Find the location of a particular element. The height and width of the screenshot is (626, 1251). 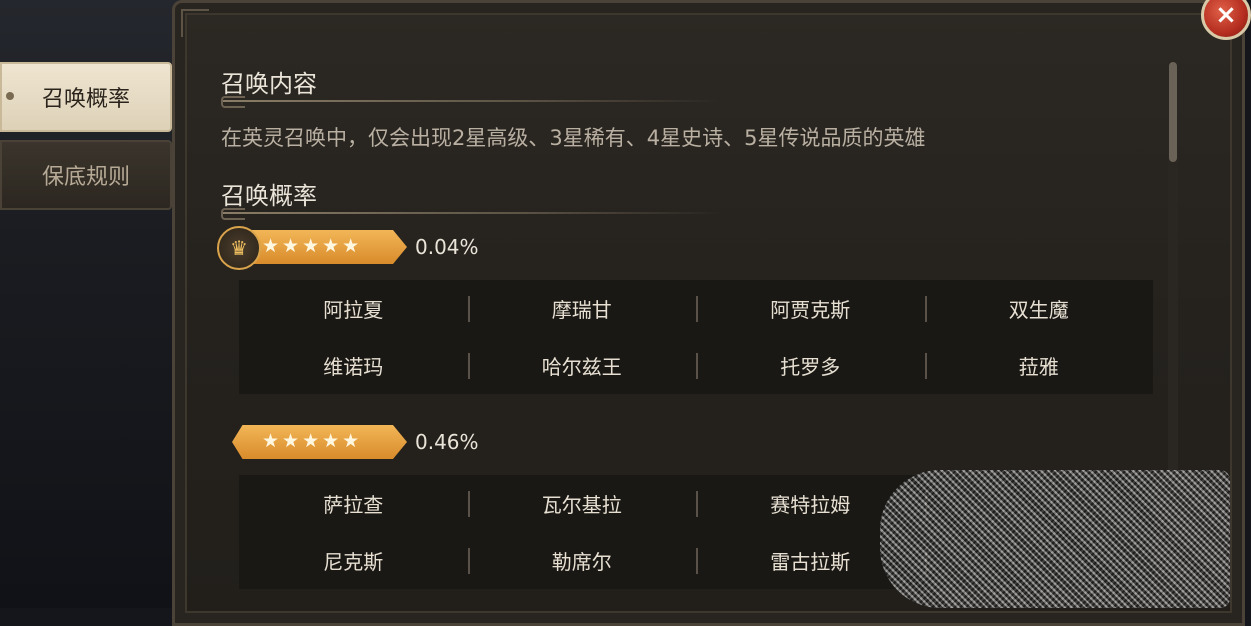

hero-name: 哈尔兹王 is located at coordinates (582, 365).